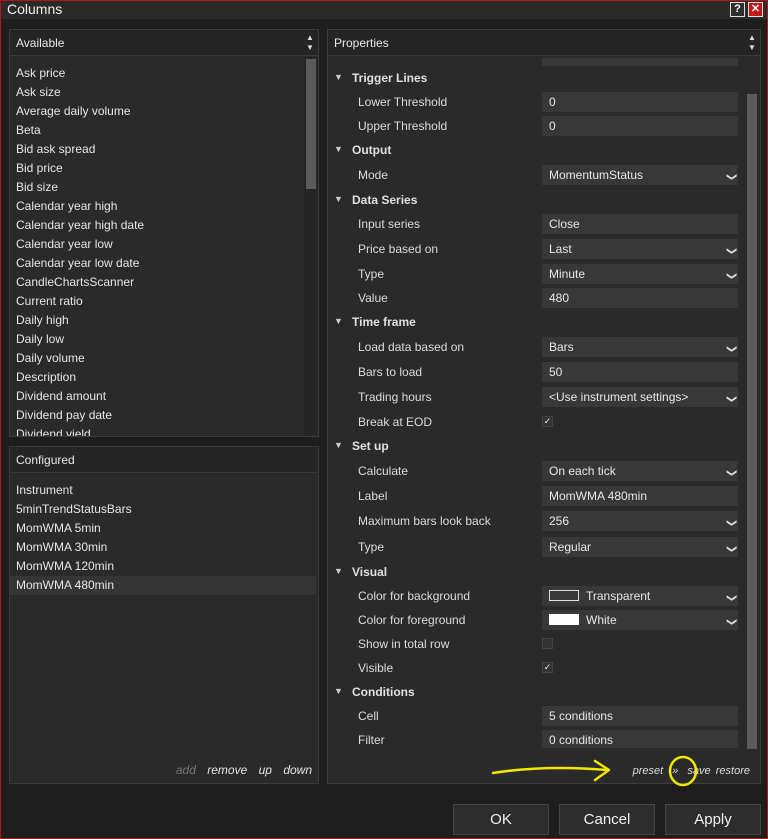 This screenshot has width=768, height=839. Describe the element at coordinates (698, 771) in the screenshot. I see `save-link: save` at that location.